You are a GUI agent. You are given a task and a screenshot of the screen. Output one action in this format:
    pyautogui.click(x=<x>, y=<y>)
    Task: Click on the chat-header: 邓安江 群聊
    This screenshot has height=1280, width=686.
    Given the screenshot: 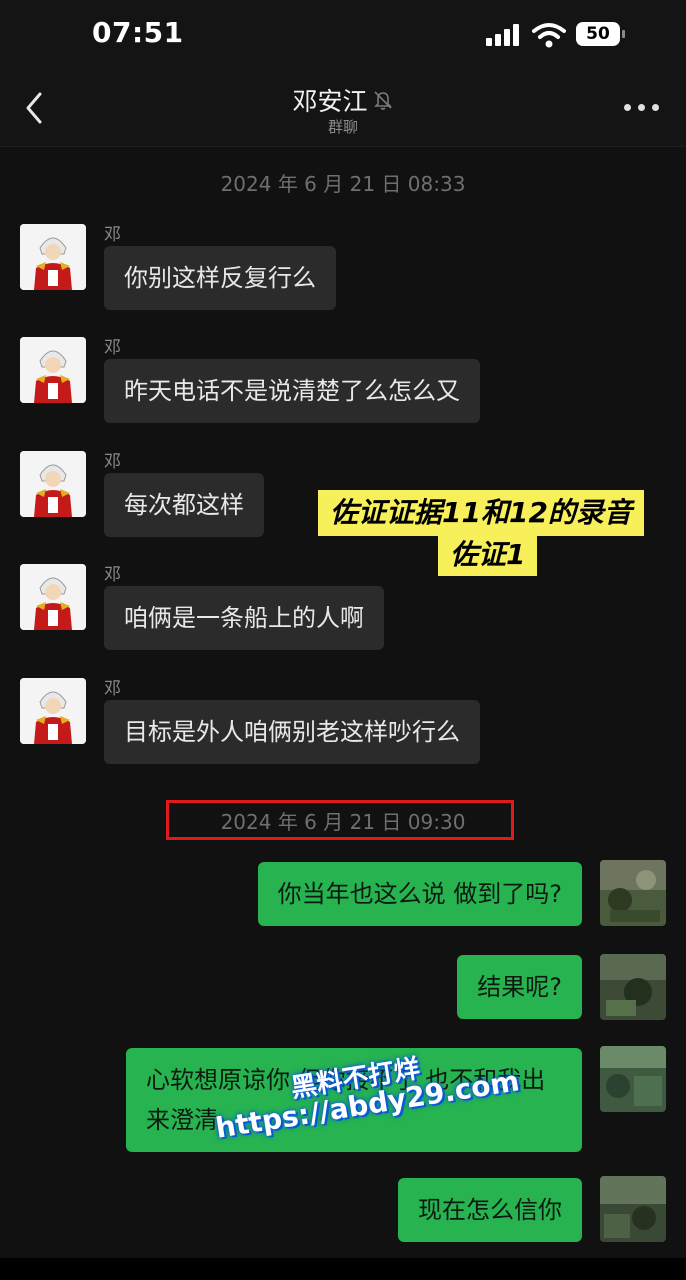 What is the action you would take?
    pyautogui.click(x=343, y=108)
    